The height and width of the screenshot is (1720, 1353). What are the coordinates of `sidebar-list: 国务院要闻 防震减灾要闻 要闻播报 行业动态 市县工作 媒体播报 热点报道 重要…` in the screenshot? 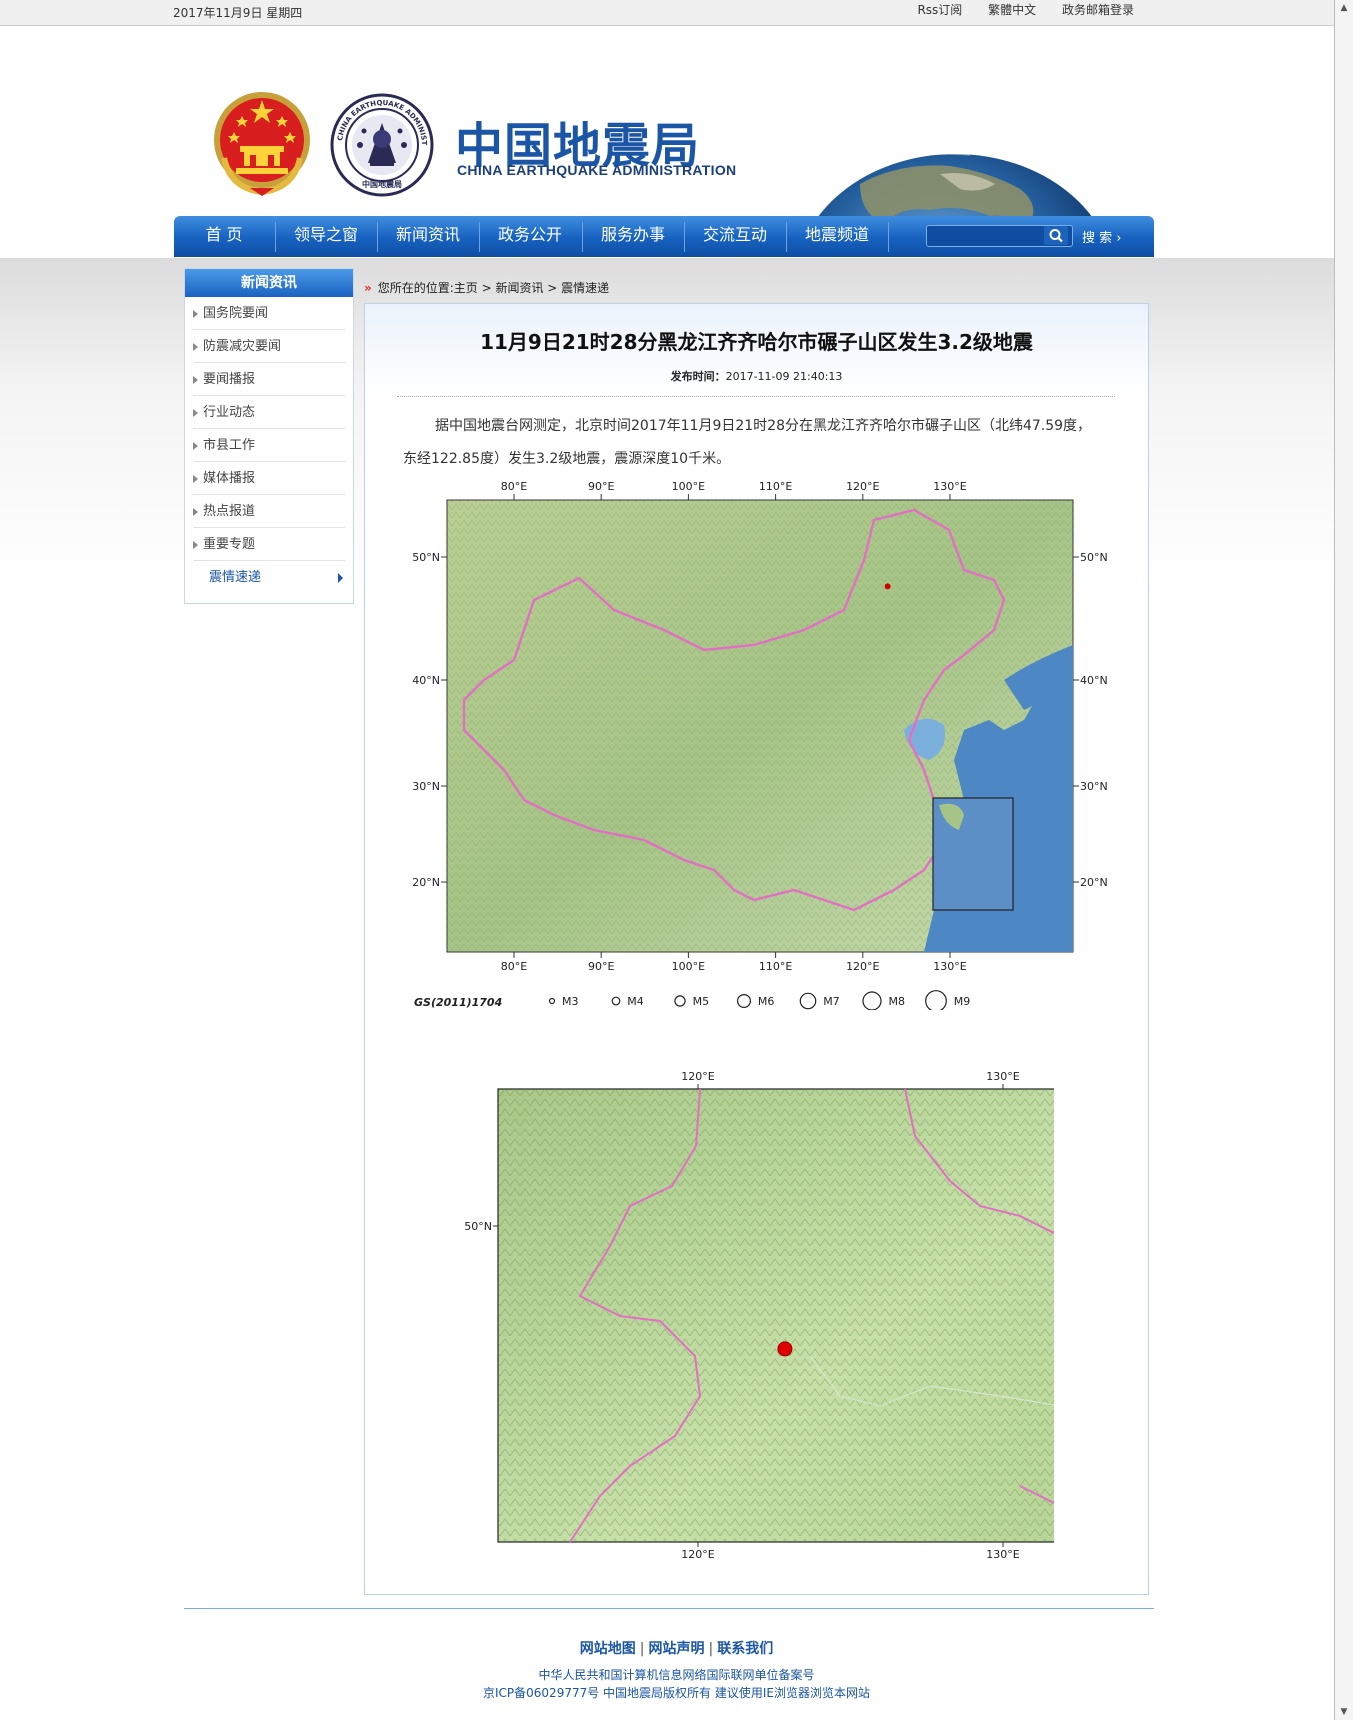 It's located at (269, 445).